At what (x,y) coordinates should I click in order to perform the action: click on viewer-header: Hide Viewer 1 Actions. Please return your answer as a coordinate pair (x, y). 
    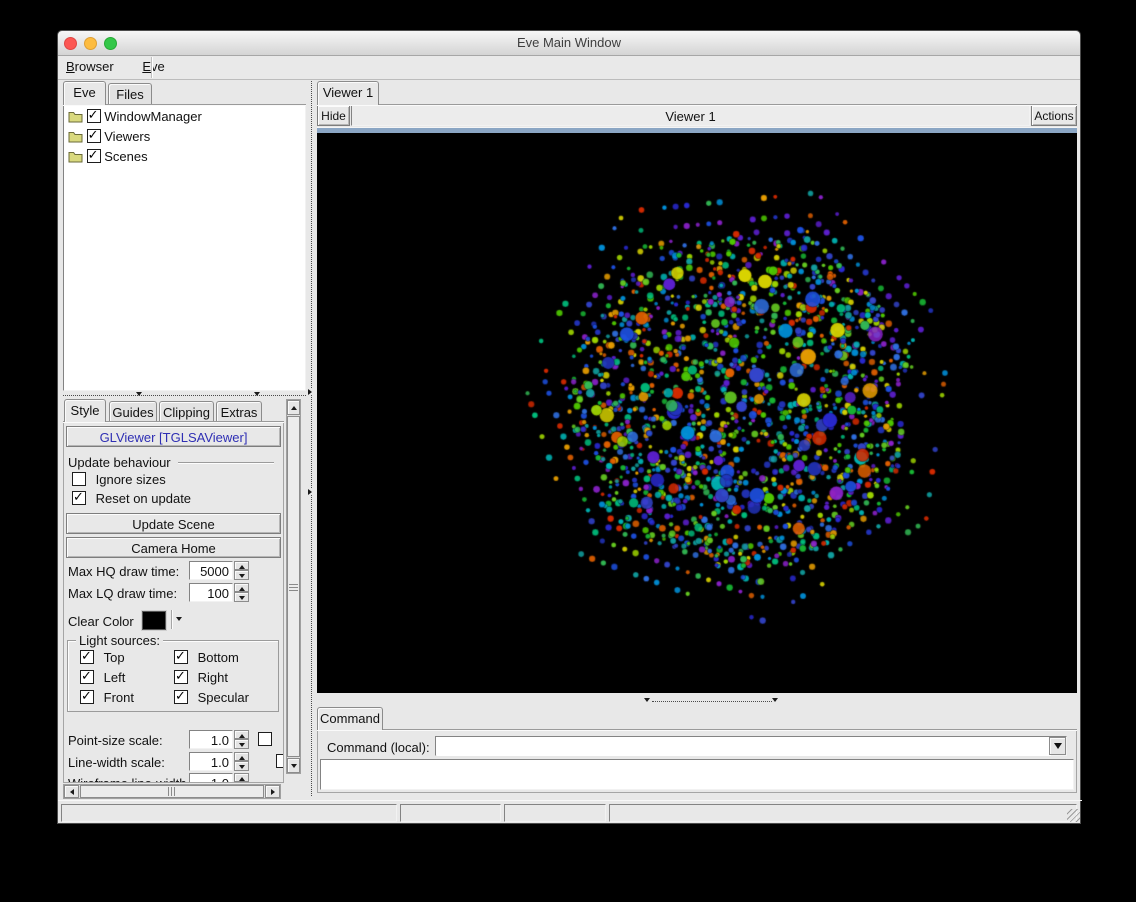
    Looking at the image, I should click on (697, 115).